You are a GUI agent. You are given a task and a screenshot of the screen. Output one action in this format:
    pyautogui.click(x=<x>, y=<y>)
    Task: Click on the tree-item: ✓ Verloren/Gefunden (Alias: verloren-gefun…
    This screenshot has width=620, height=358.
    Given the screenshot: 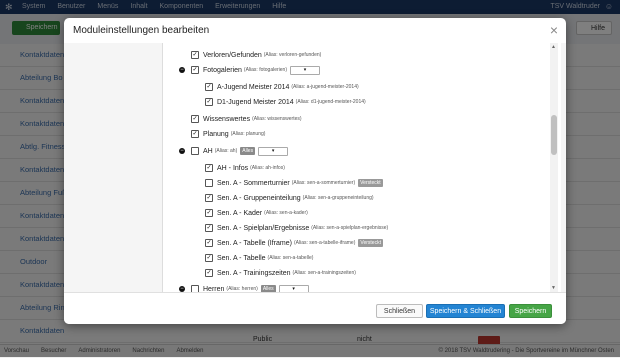 What is the action you would take?
    pyautogui.click(x=256, y=55)
    